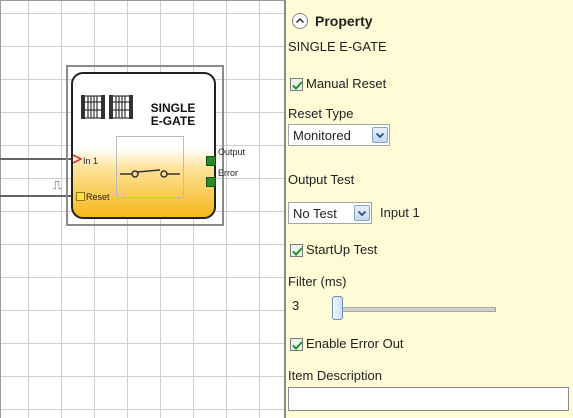 This screenshot has height=418, width=573. I want to click on reset-port, so click(80, 196).